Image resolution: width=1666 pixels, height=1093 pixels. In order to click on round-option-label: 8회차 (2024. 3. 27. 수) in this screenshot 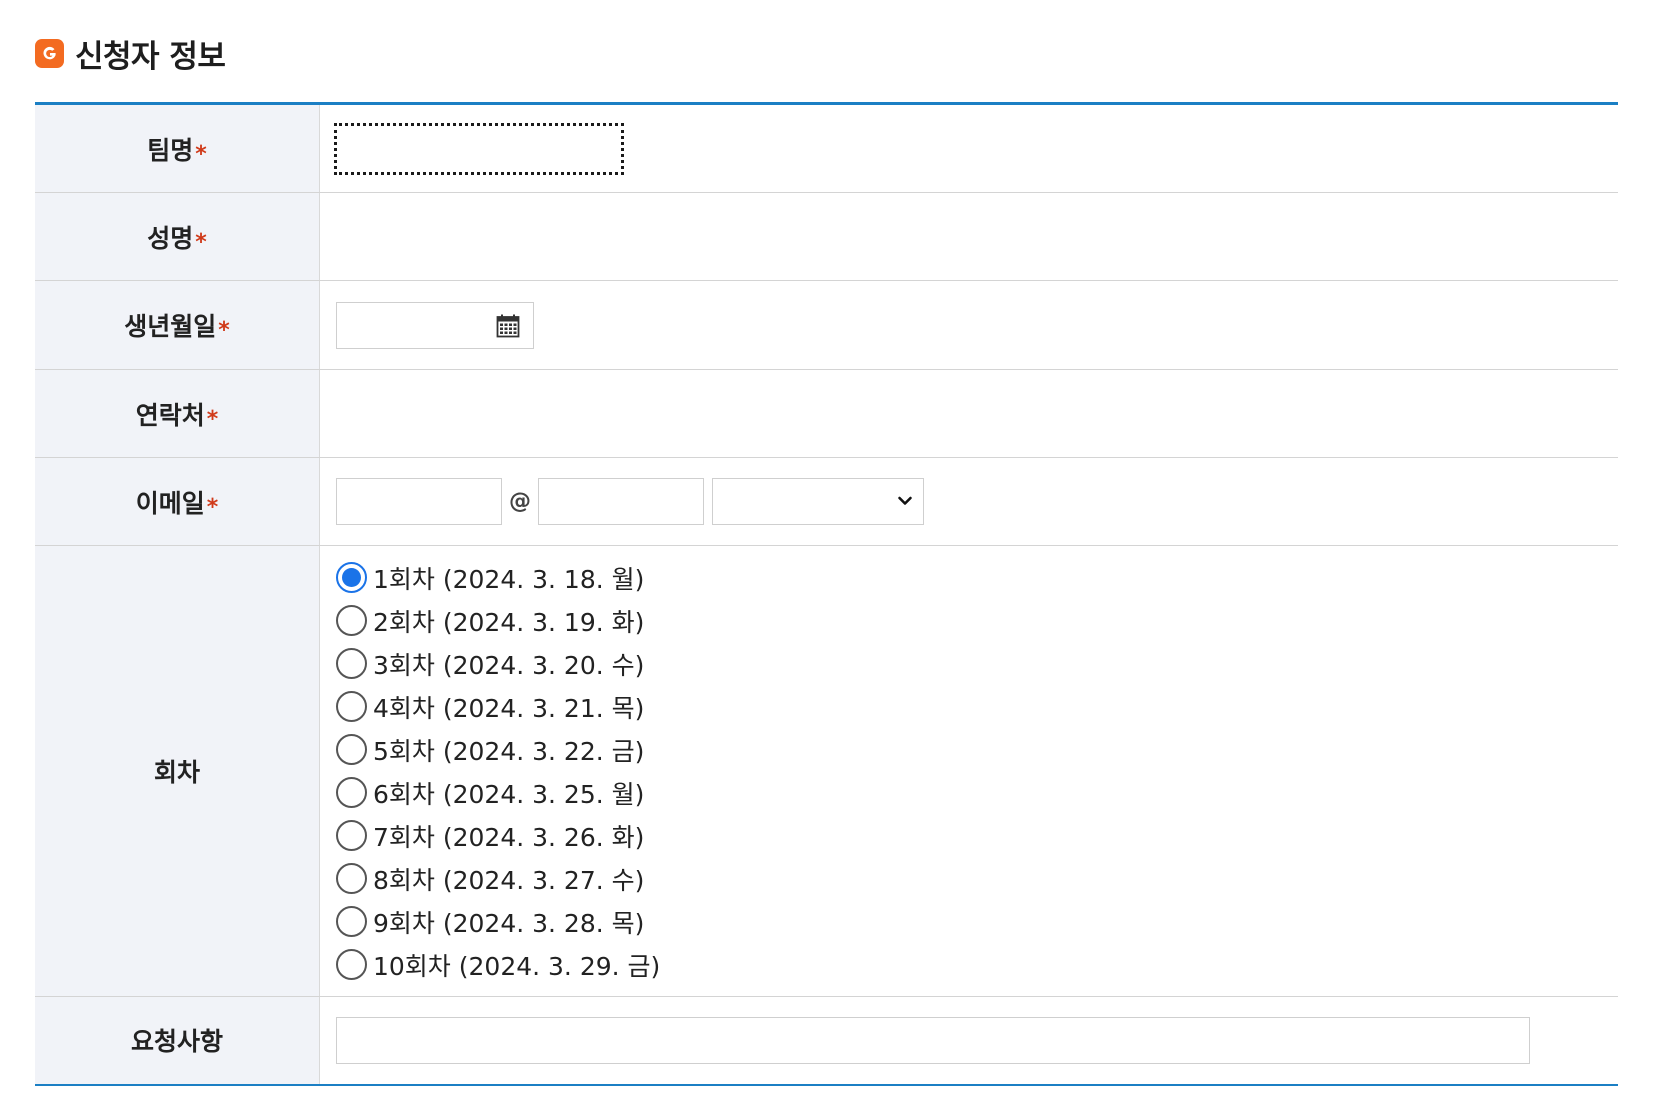, I will do `click(509, 880)`.